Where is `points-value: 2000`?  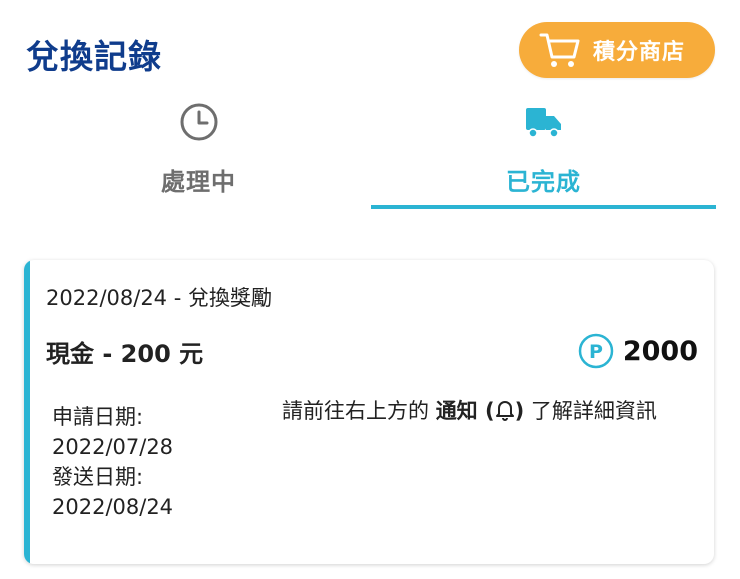 points-value: 2000 is located at coordinates (660, 351).